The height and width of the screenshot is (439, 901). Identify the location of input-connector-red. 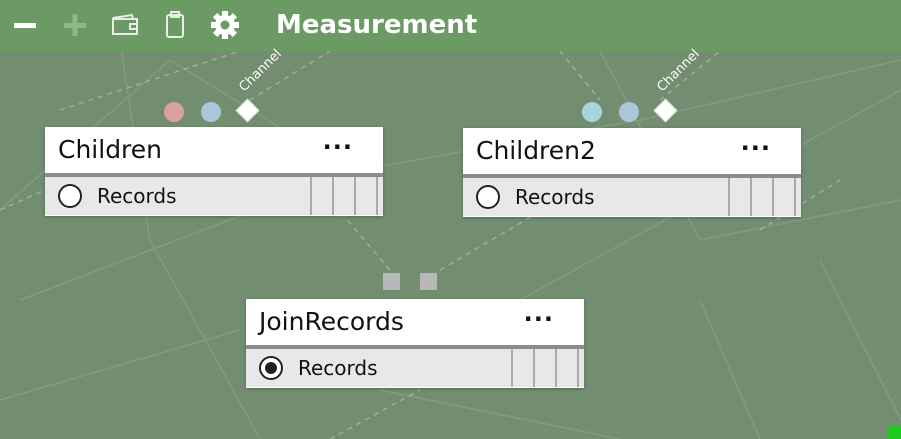
(174, 112).